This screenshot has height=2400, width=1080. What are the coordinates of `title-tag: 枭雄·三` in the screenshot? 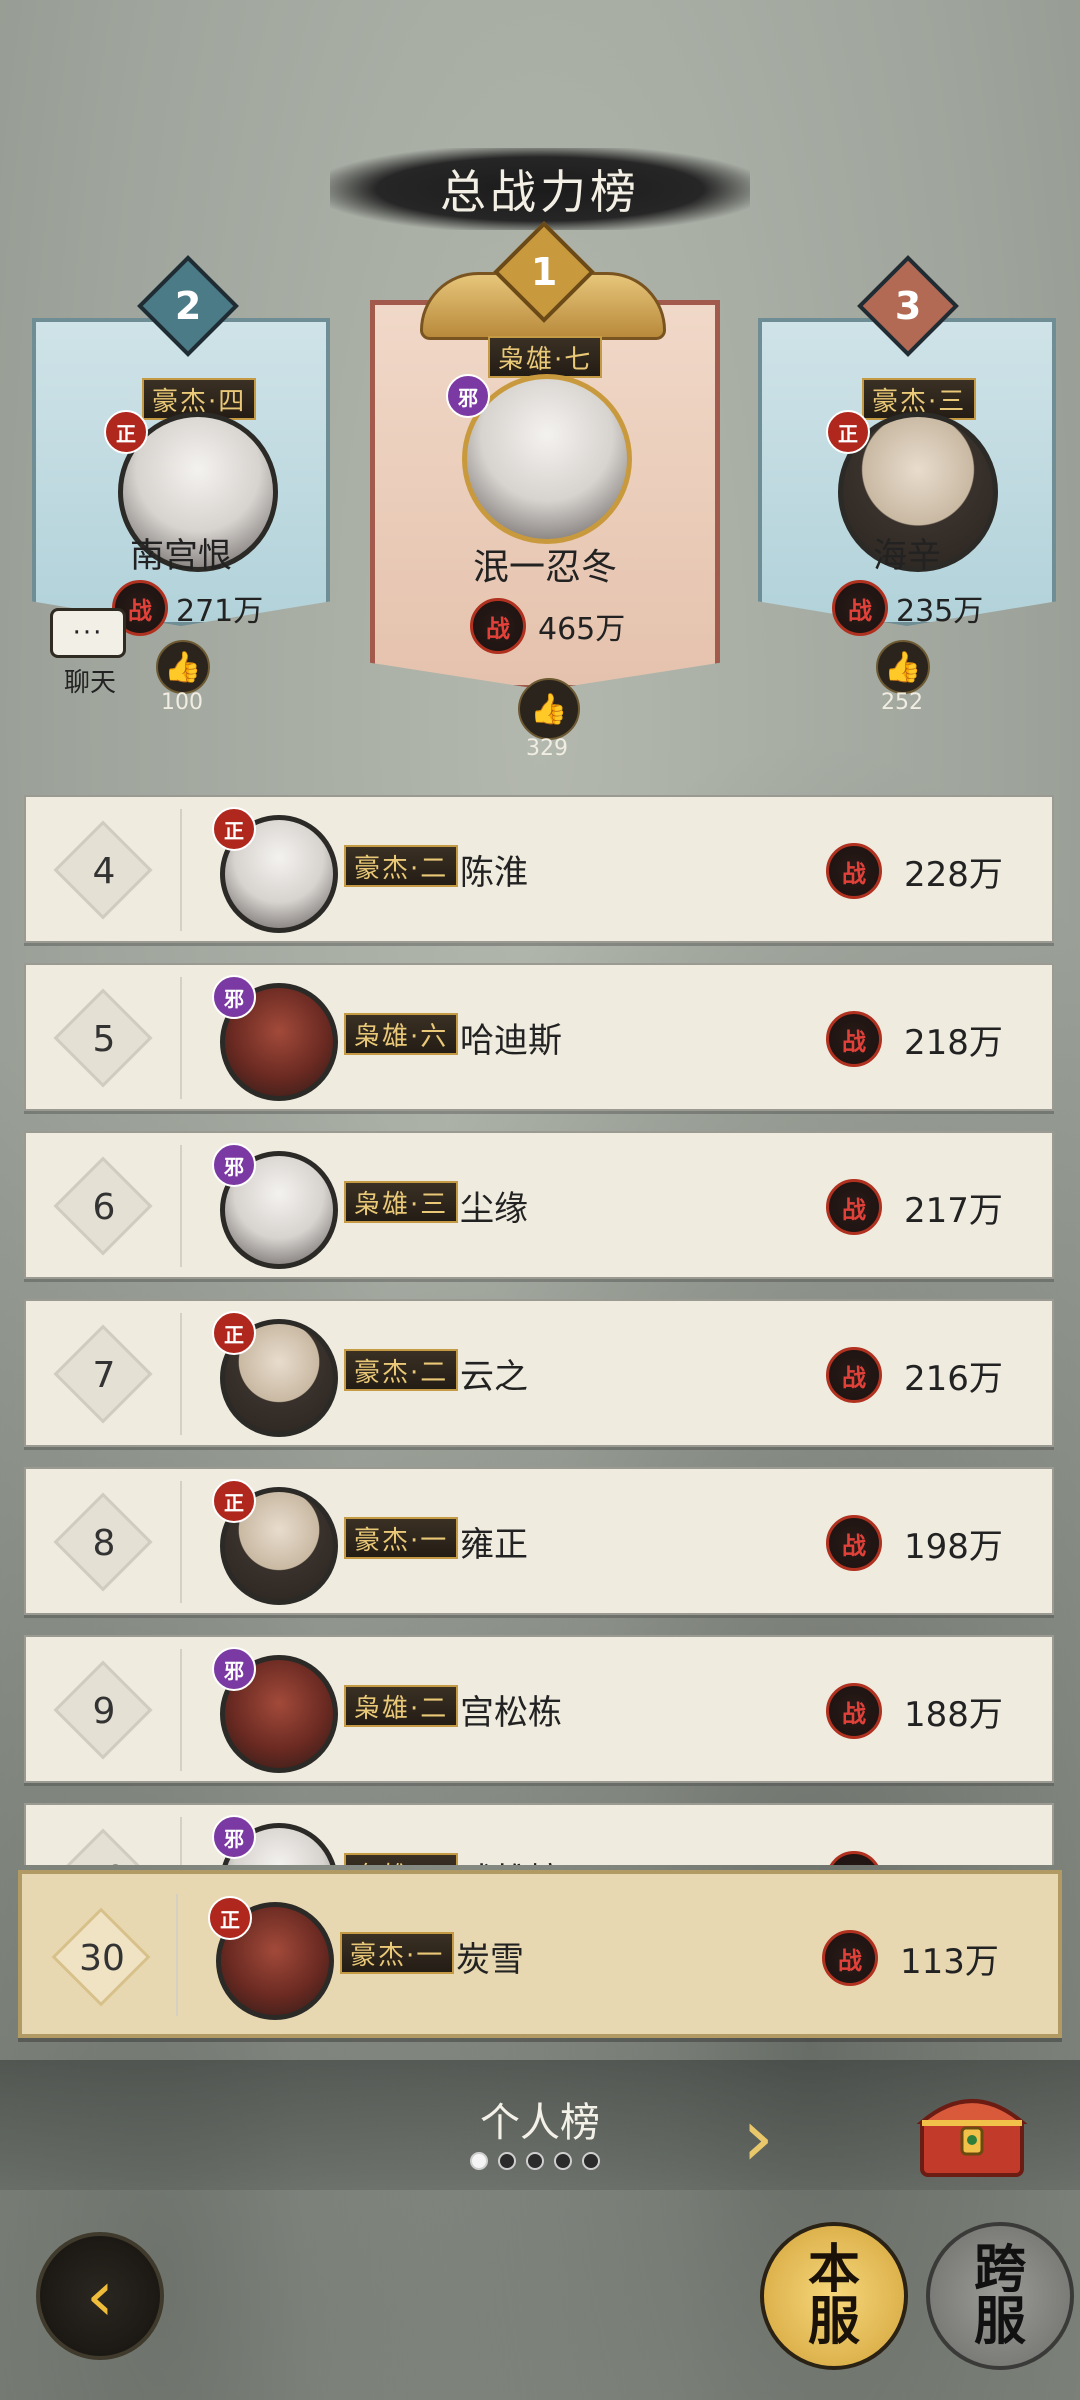 It's located at (401, 1202).